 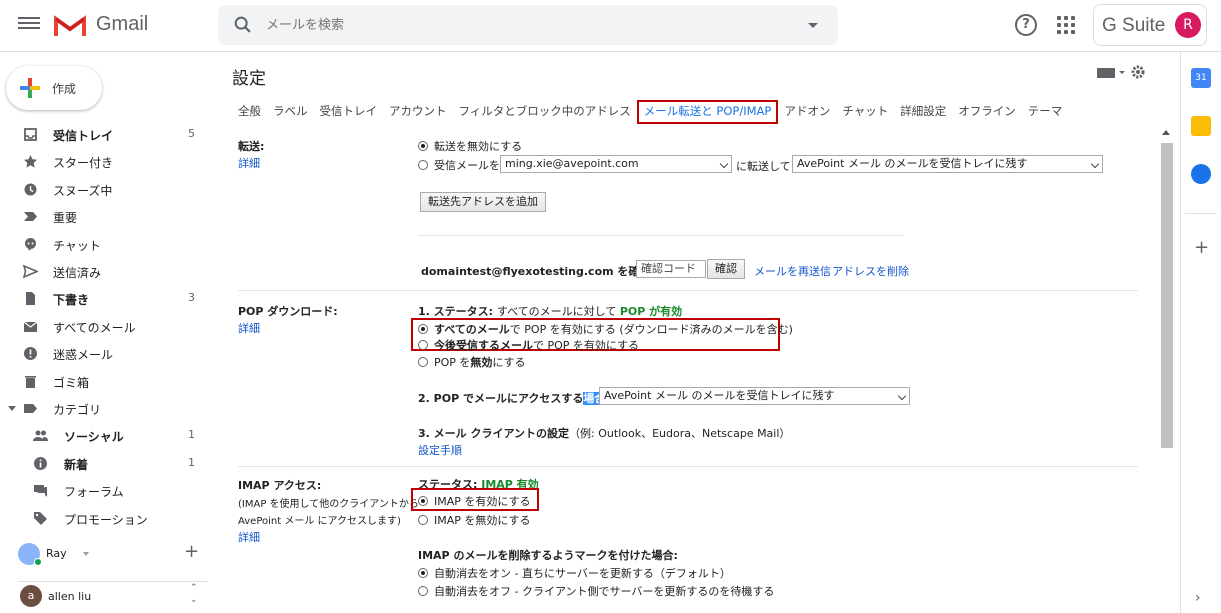 I want to click on setup-instructions-link: 設定手順, so click(x=440, y=450).